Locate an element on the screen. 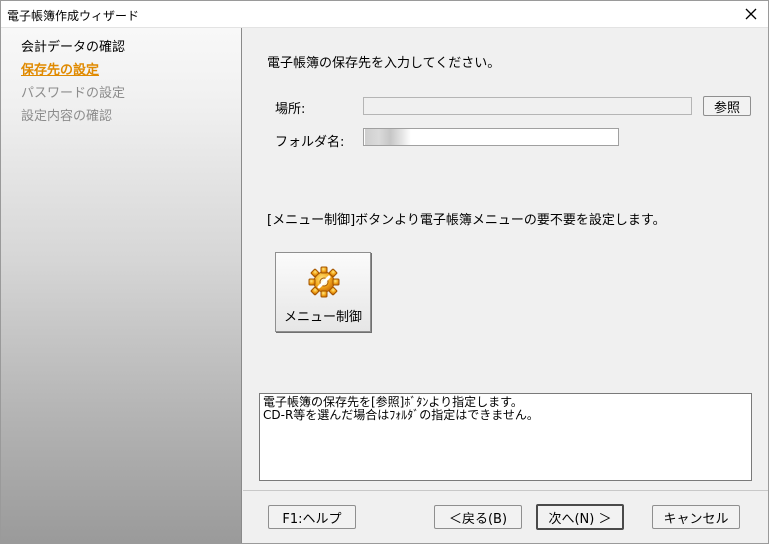 The image size is (769, 544). location-input is located at coordinates (527, 106).